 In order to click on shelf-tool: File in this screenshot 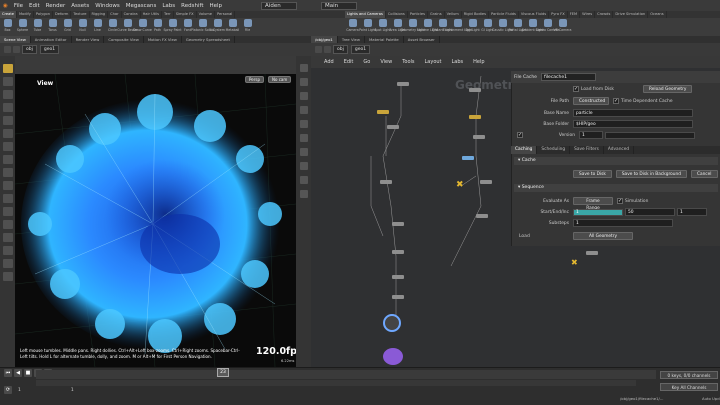, I will do `click(247, 27)`.